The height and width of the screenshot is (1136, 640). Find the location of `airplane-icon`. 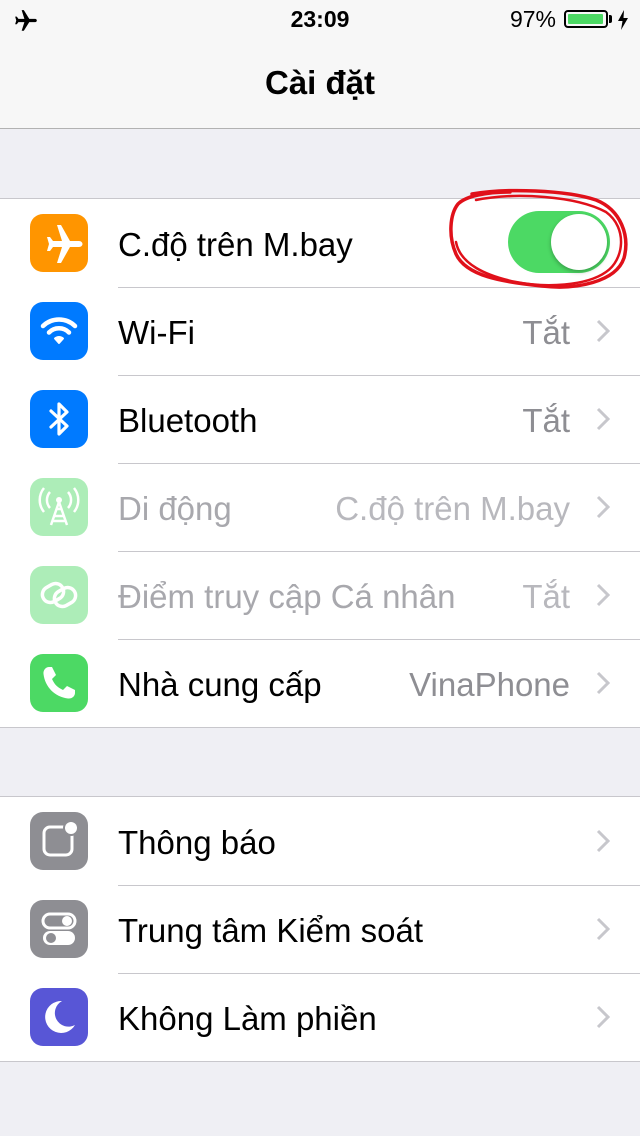

airplane-icon is located at coordinates (59, 243).